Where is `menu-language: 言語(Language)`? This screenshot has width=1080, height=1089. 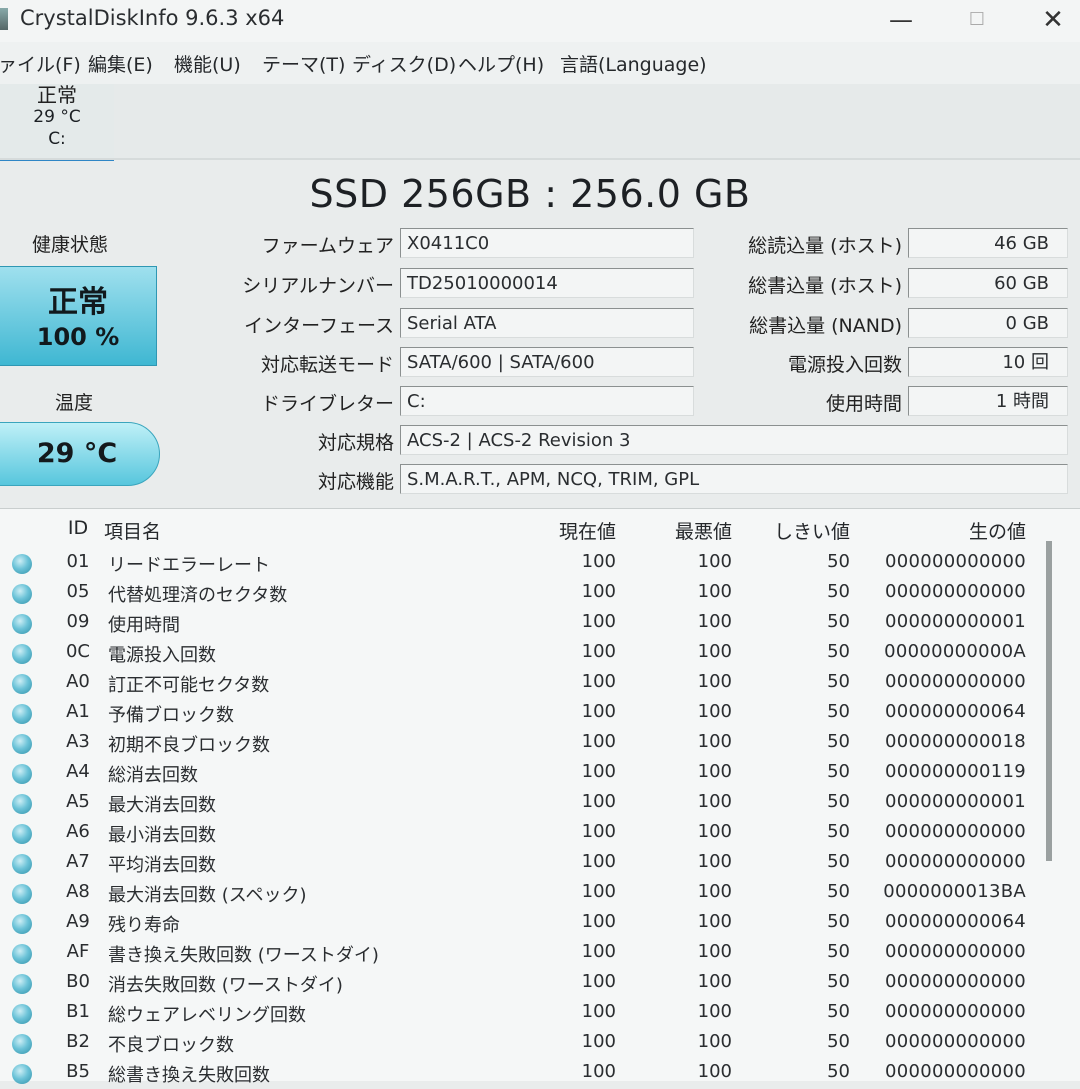 menu-language: 言語(Language) is located at coordinates (633, 63).